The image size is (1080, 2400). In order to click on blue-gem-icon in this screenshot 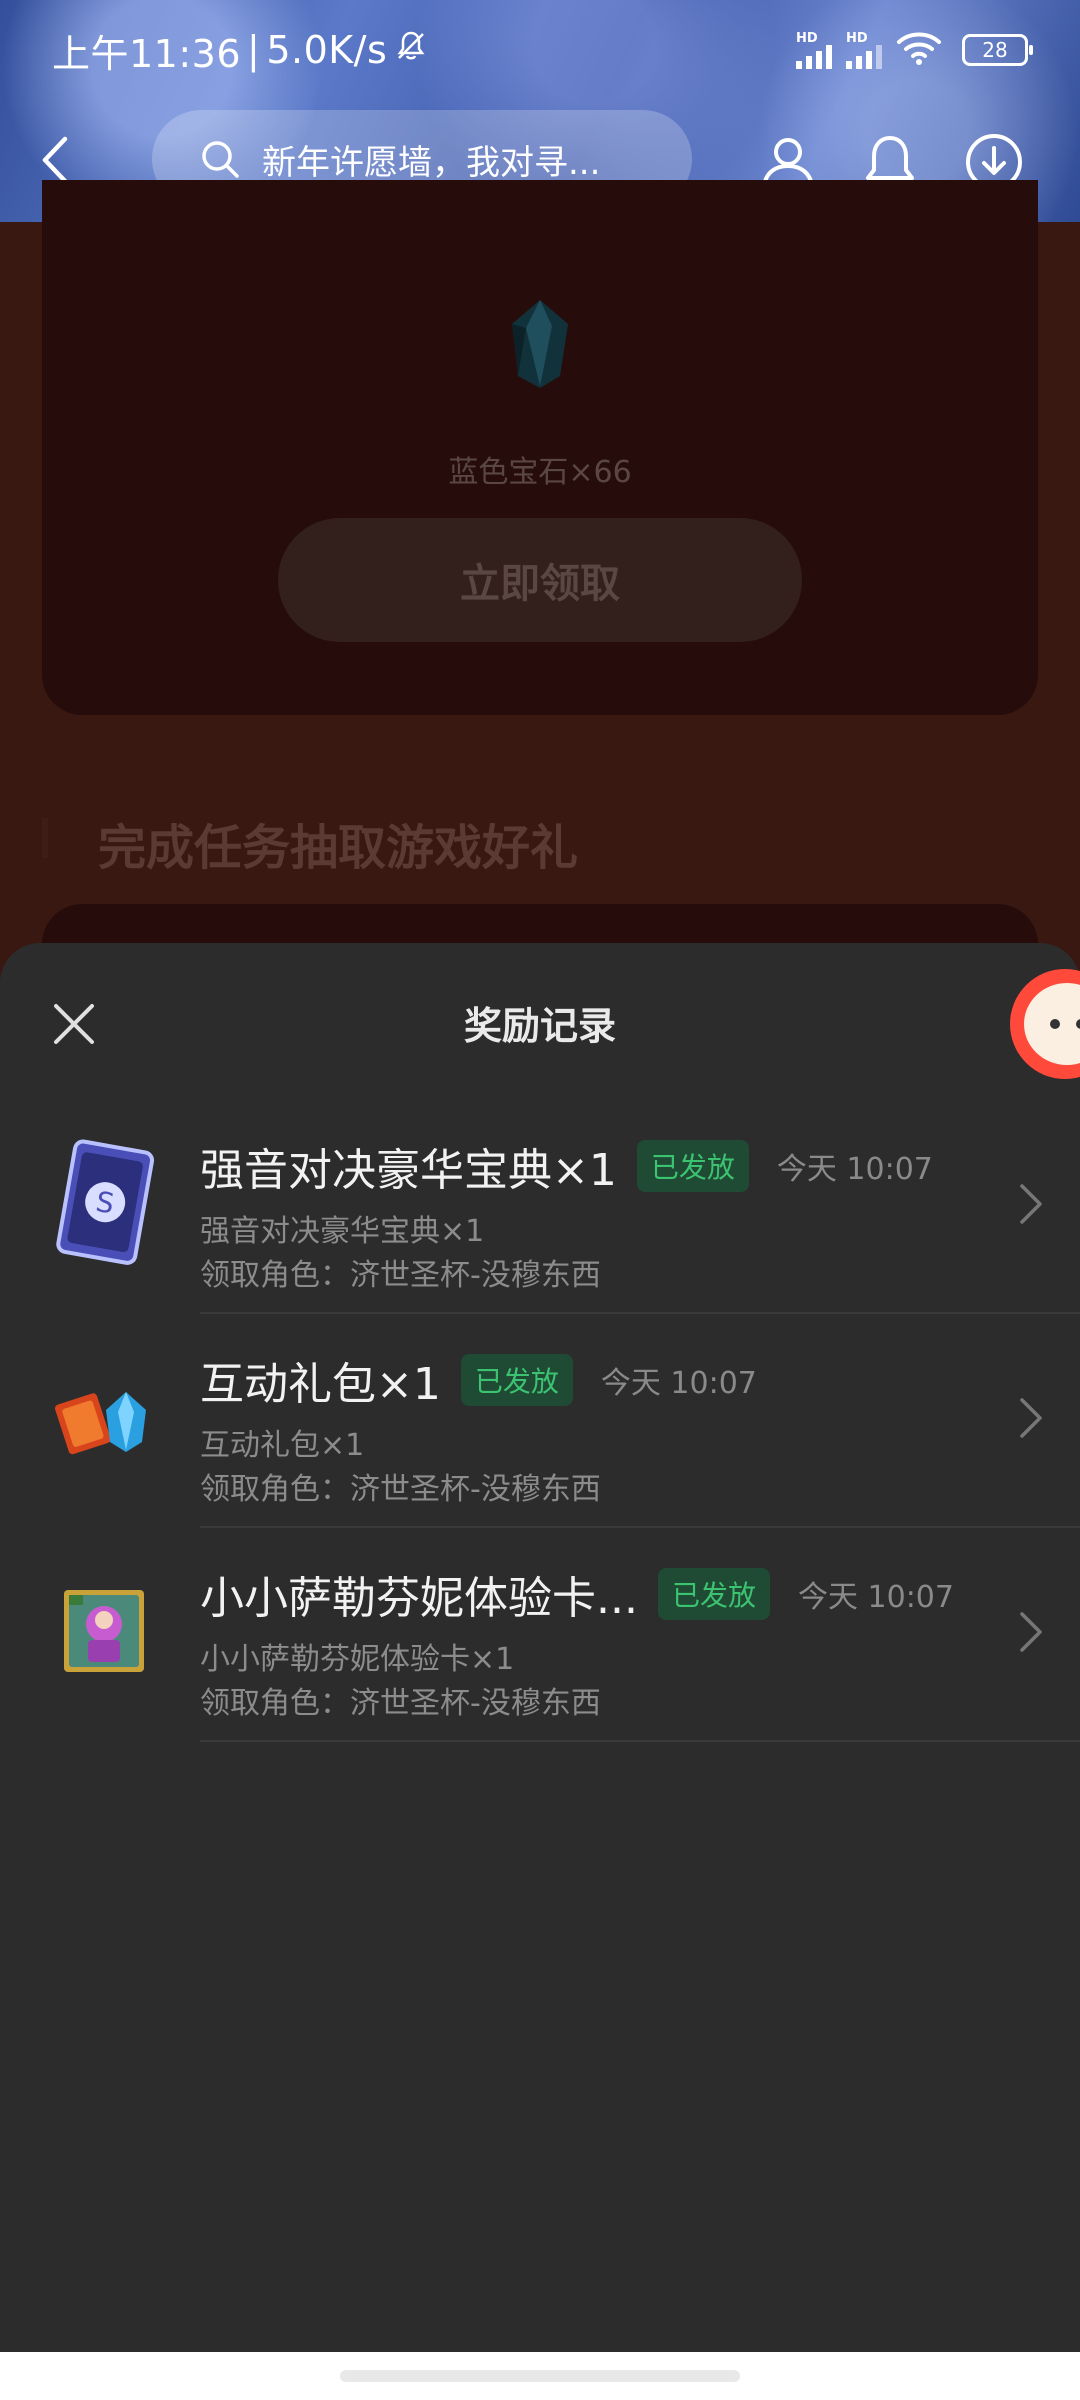, I will do `click(540, 344)`.